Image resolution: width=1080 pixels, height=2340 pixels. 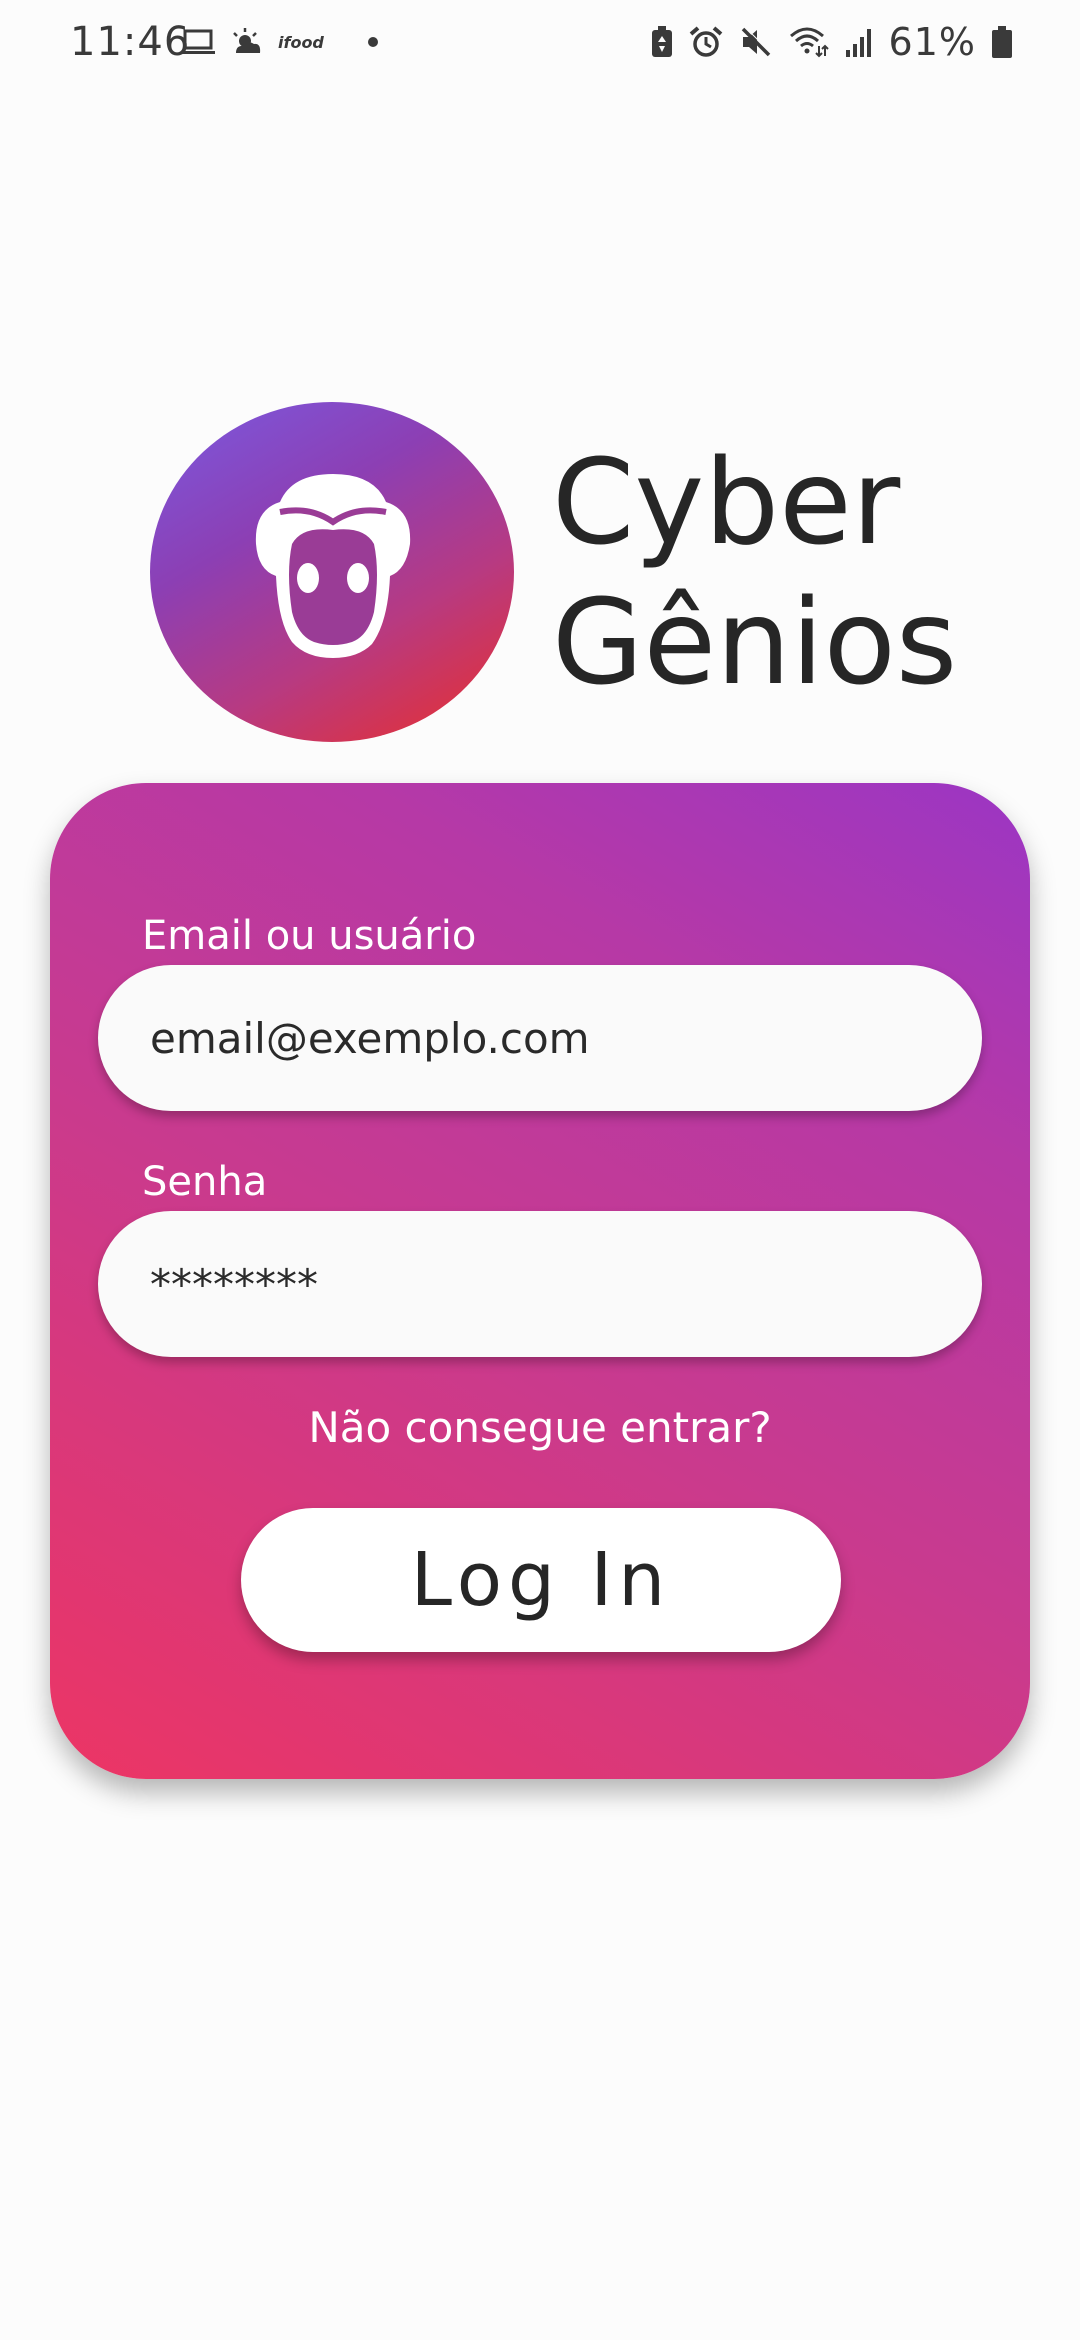 I want to click on weather-sunrise-icon, so click(x=247, y=42).